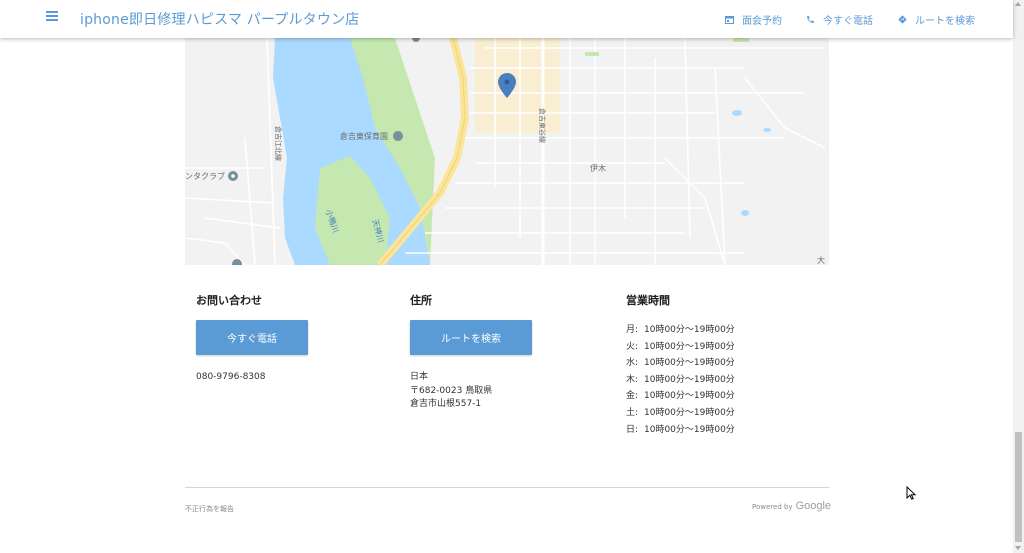 This screenshot has height=553, width=1024. I want to click on directions-icon, so click(902, 19).